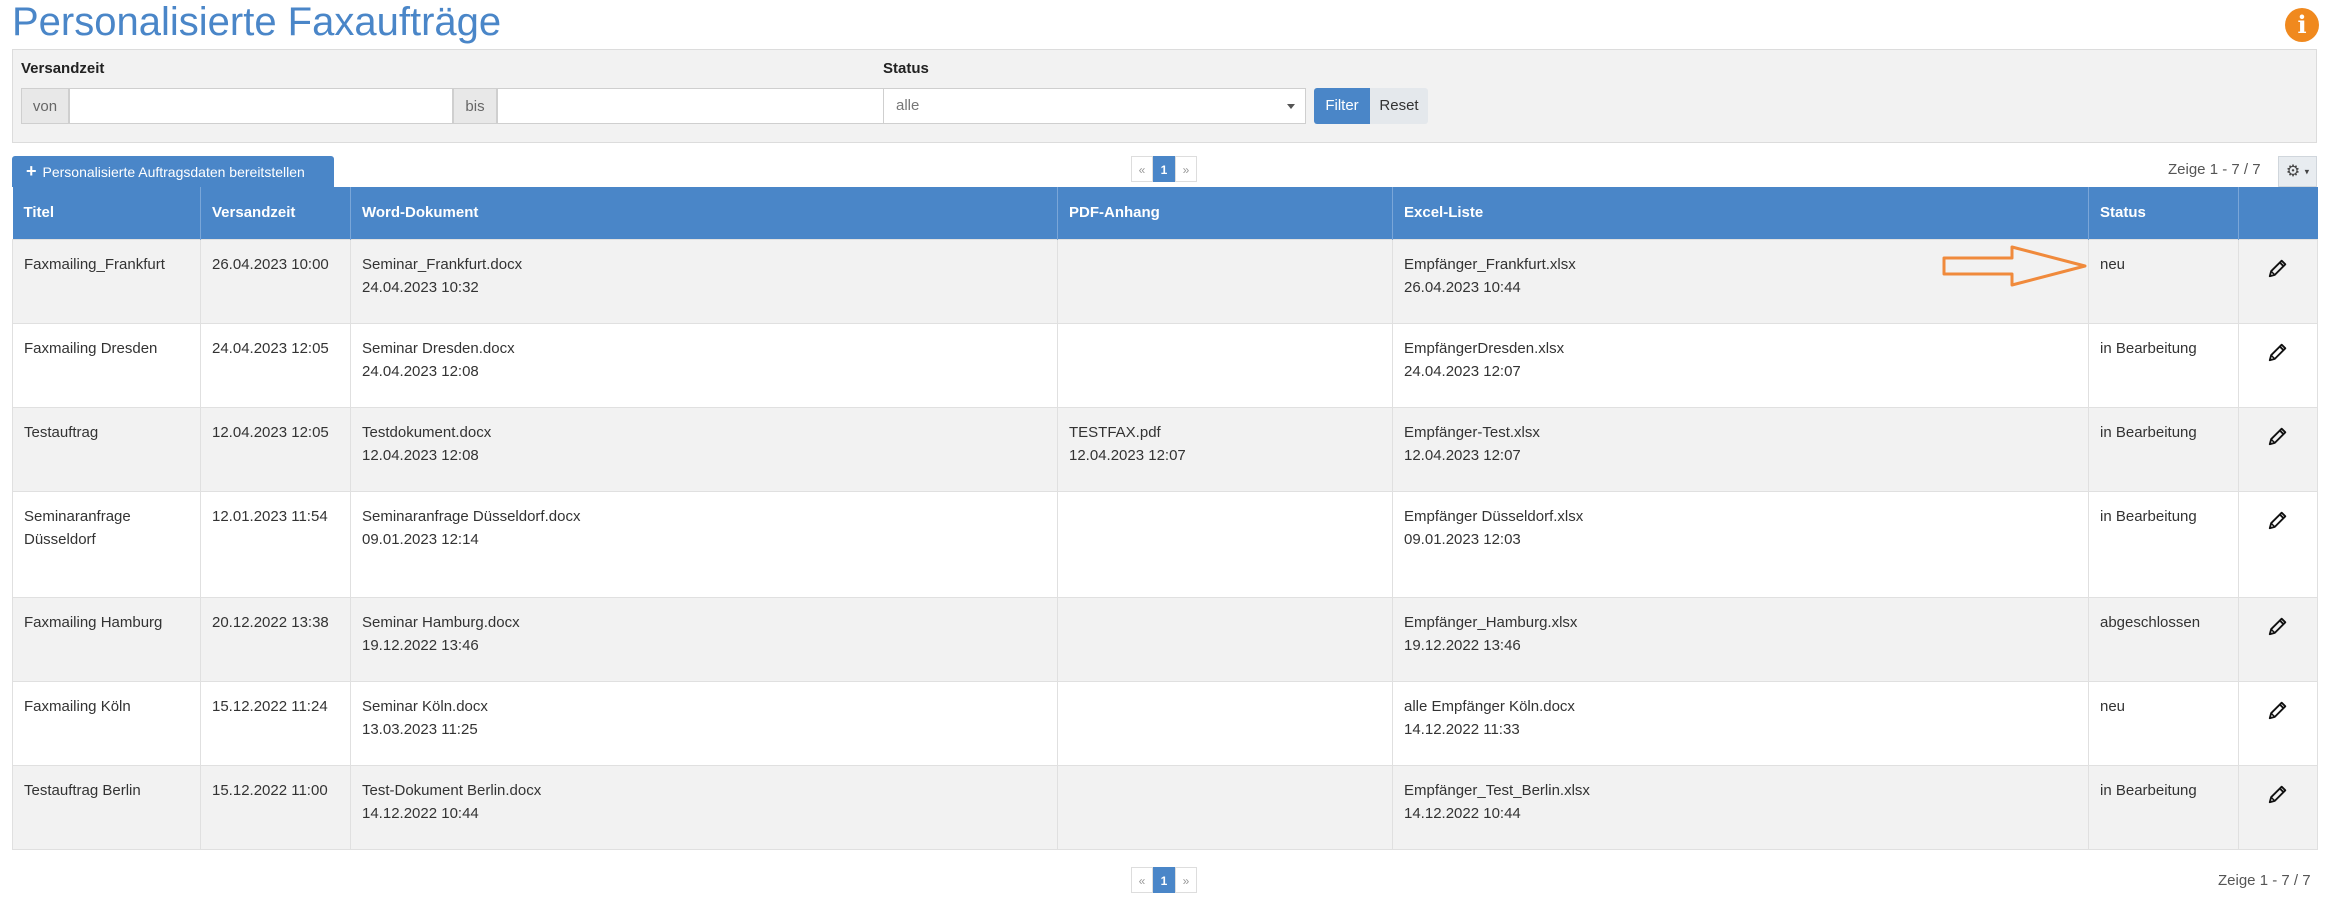  What do you see at coordinates (1342, 106) in the screenshot?
I see `filter-button: Filter` at bounding box center [1342, 106].